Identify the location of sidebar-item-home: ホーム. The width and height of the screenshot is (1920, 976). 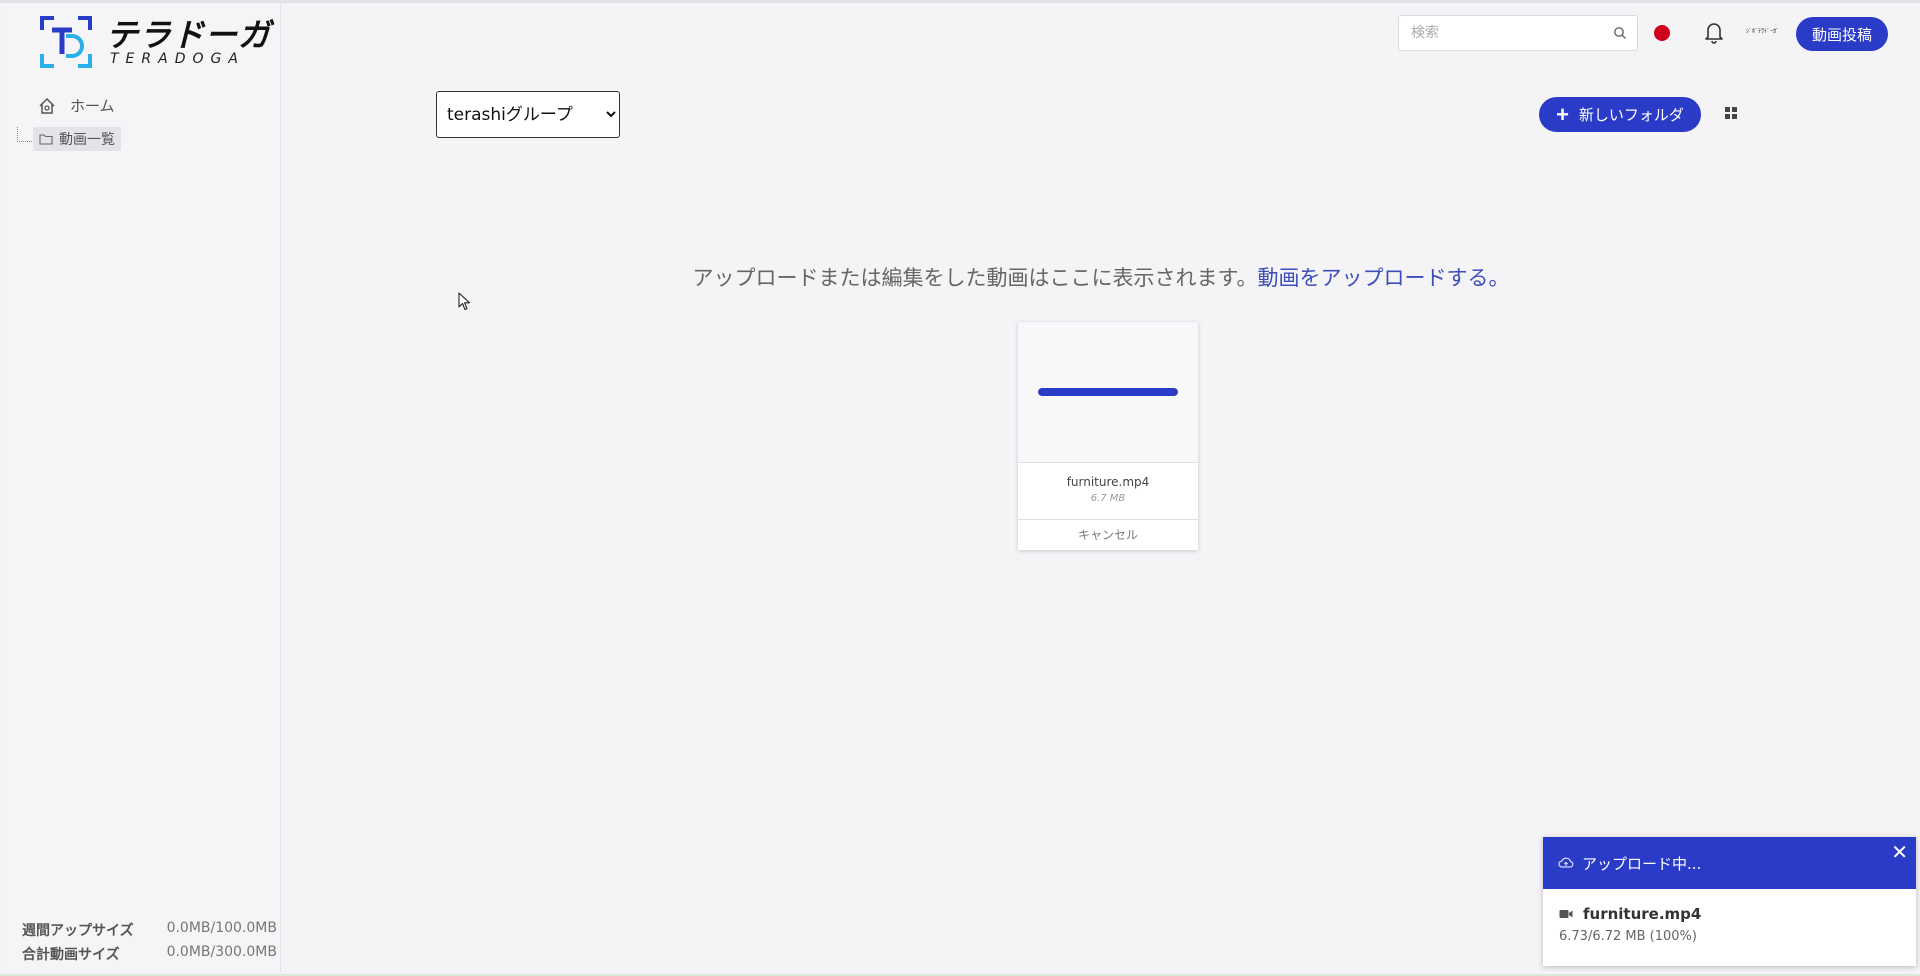
(76, 105).